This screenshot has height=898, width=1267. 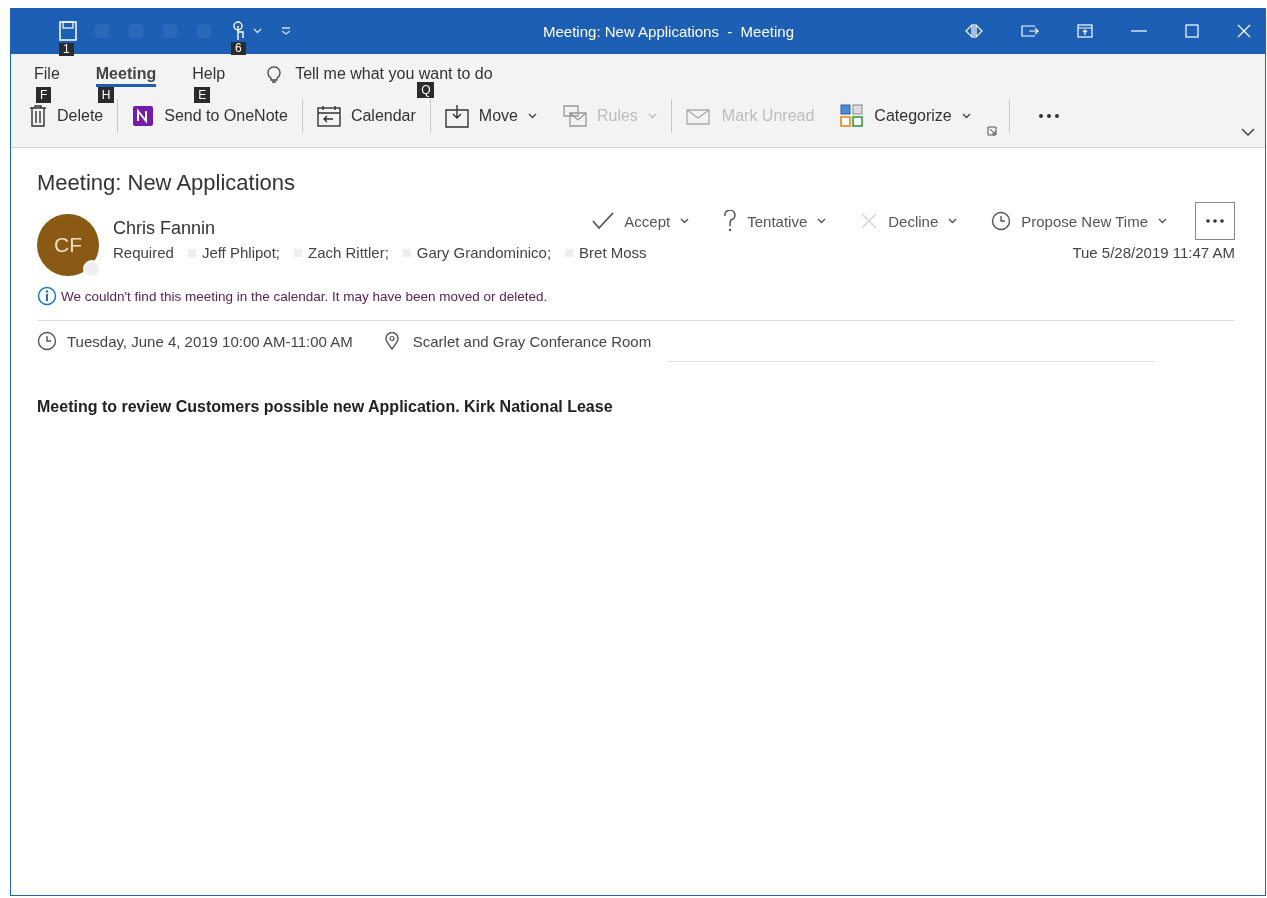 What do you see at coordinates (336, 228) in the screenshot?
I see `sender-name: Chris Fannin` at bounding box center [336, 228].